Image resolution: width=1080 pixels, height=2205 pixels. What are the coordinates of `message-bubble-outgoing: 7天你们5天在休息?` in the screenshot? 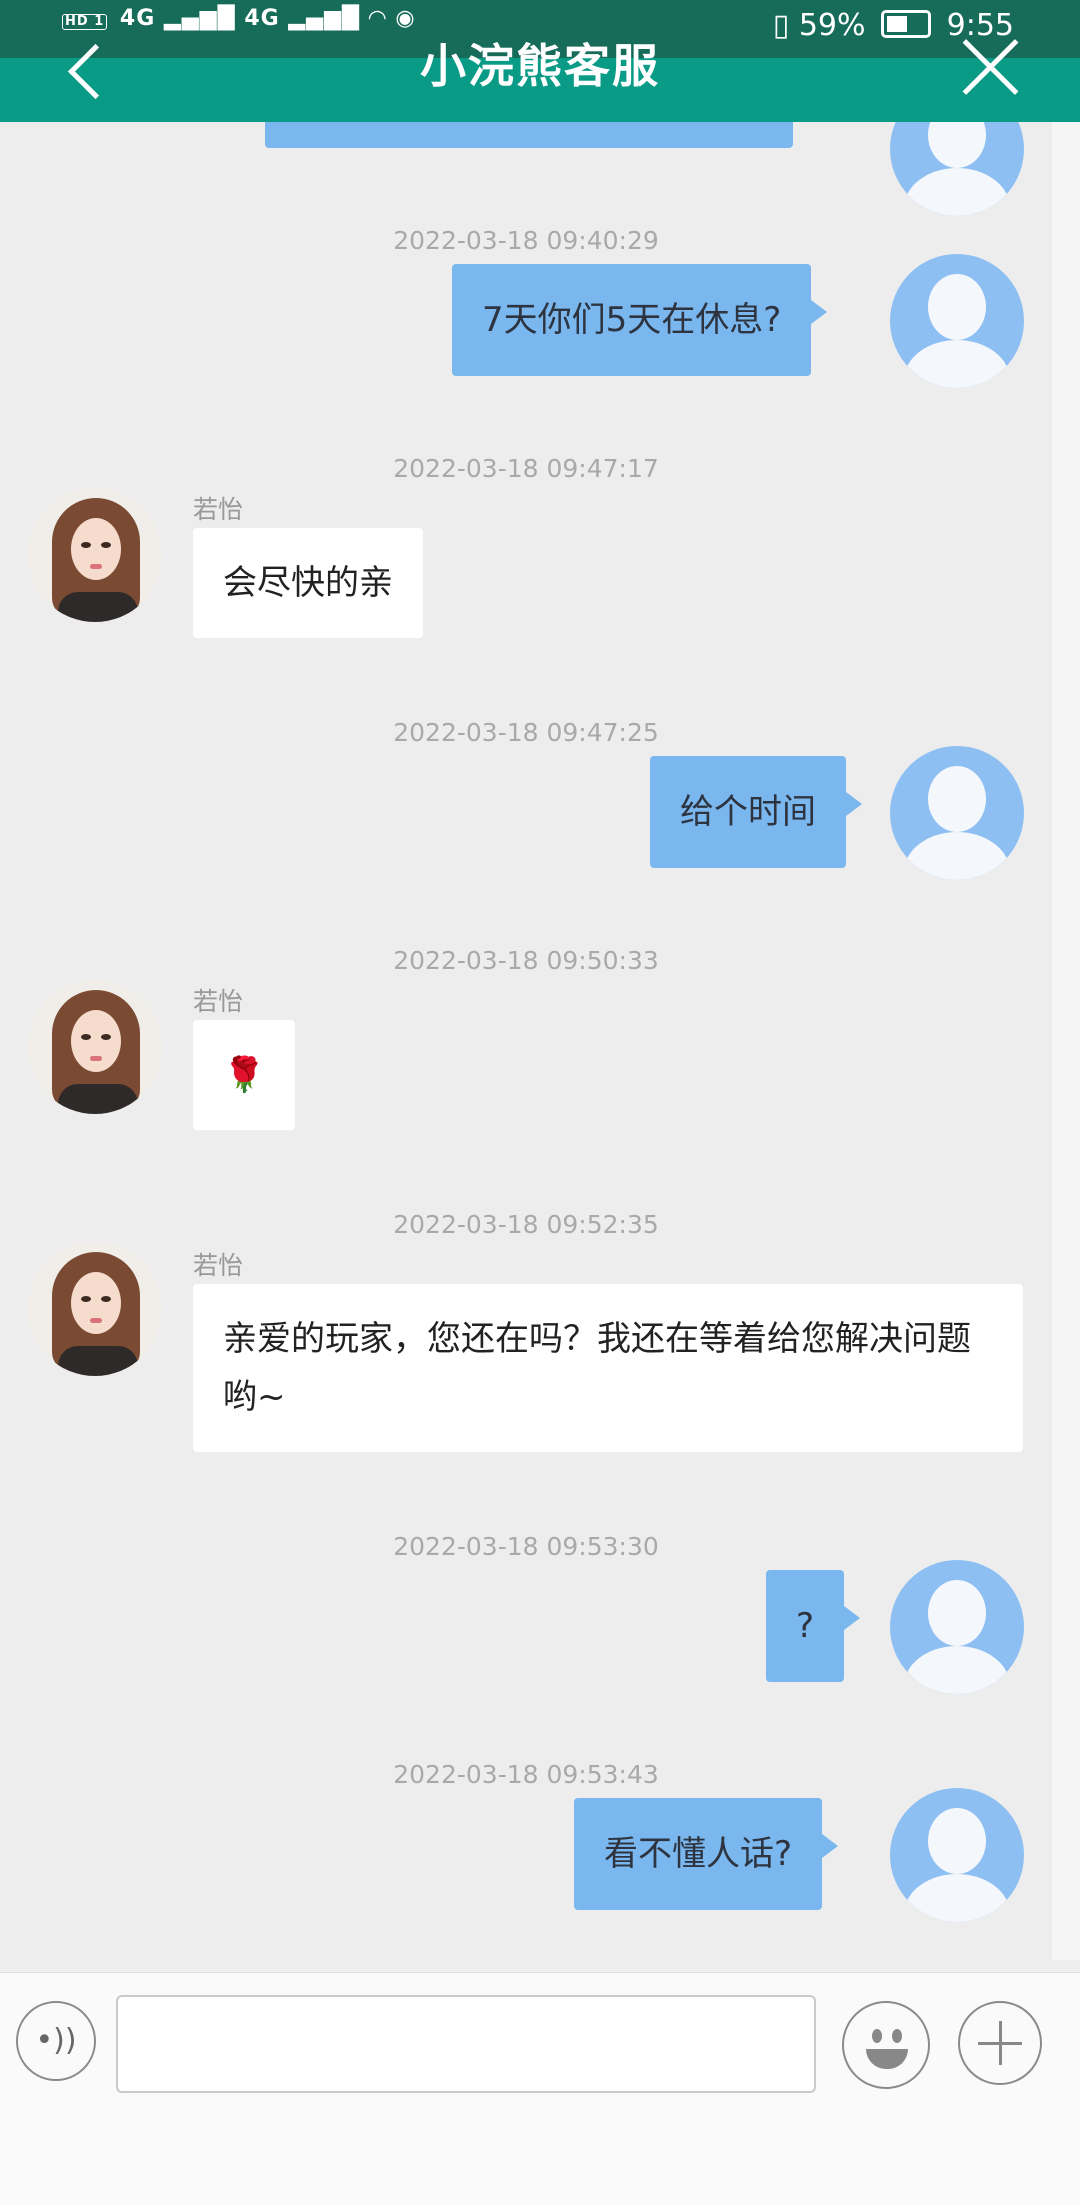 It's located at (640, 320).